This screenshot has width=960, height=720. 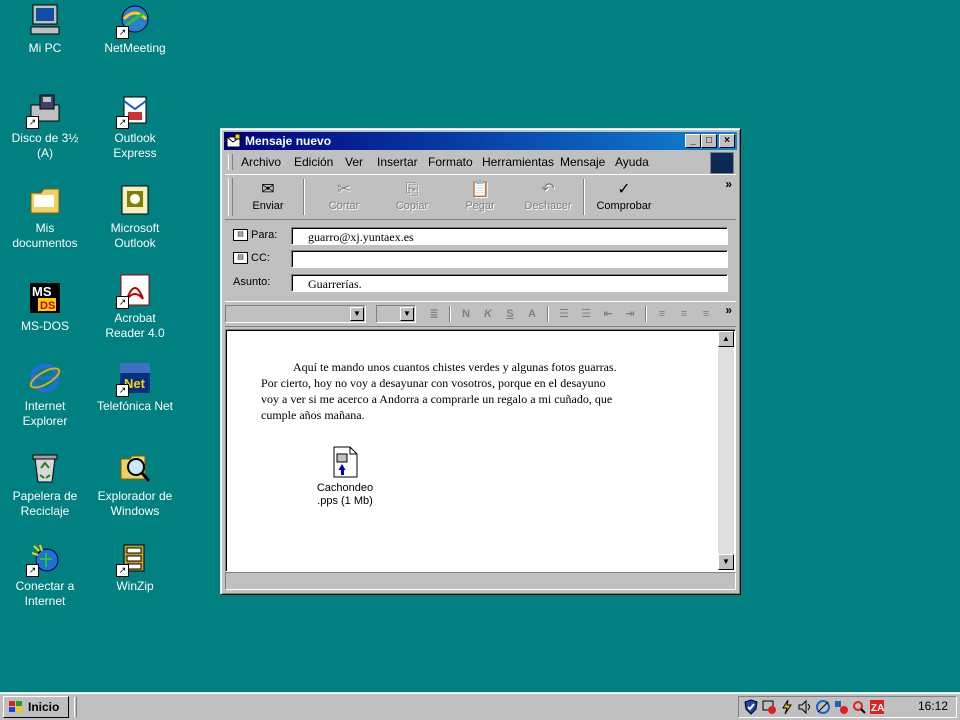 I want to click on desktop-icon-floppy: ↗ Disco de 3½ (A), so click(x=45, y=127).